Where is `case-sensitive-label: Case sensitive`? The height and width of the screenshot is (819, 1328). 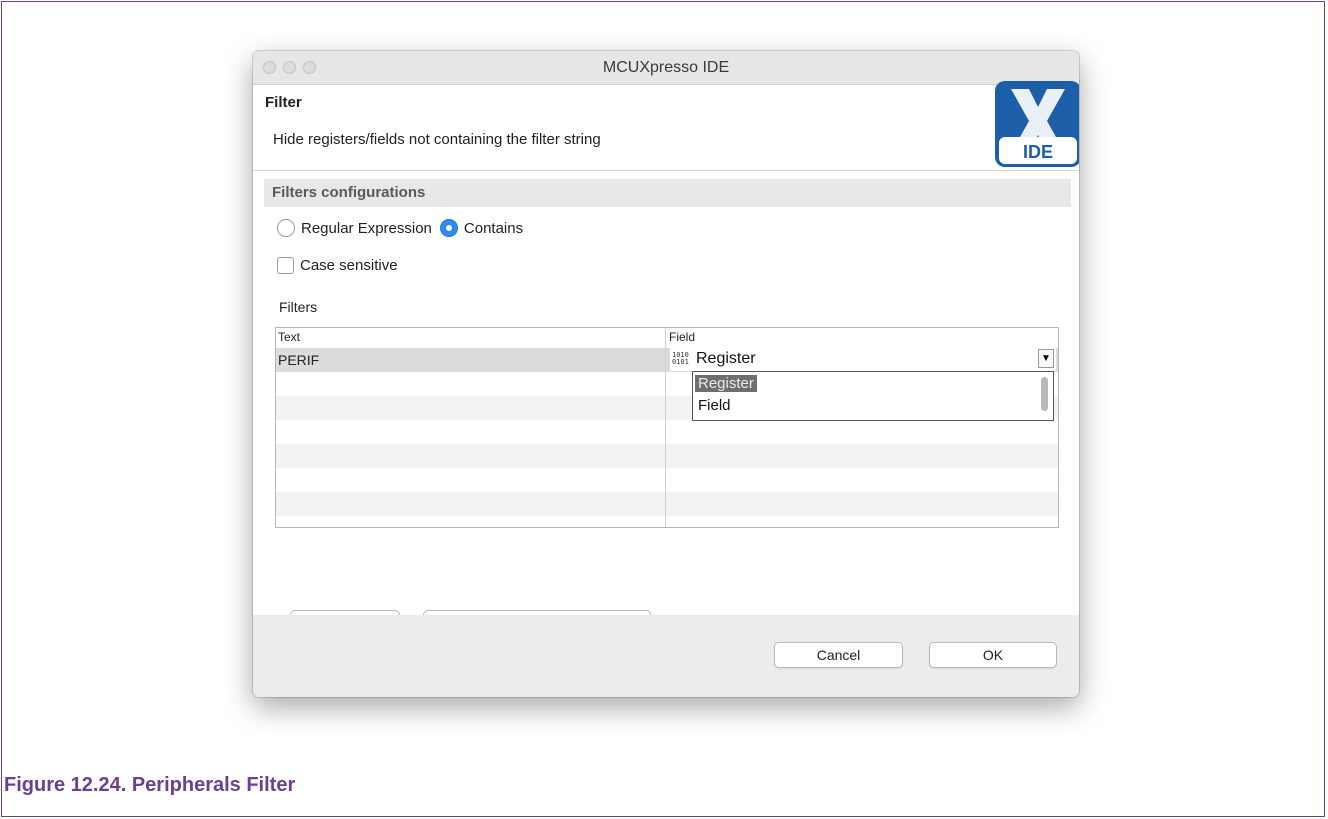
case-sensitive-label: Case sensitive is located at coordinates (349, 265).